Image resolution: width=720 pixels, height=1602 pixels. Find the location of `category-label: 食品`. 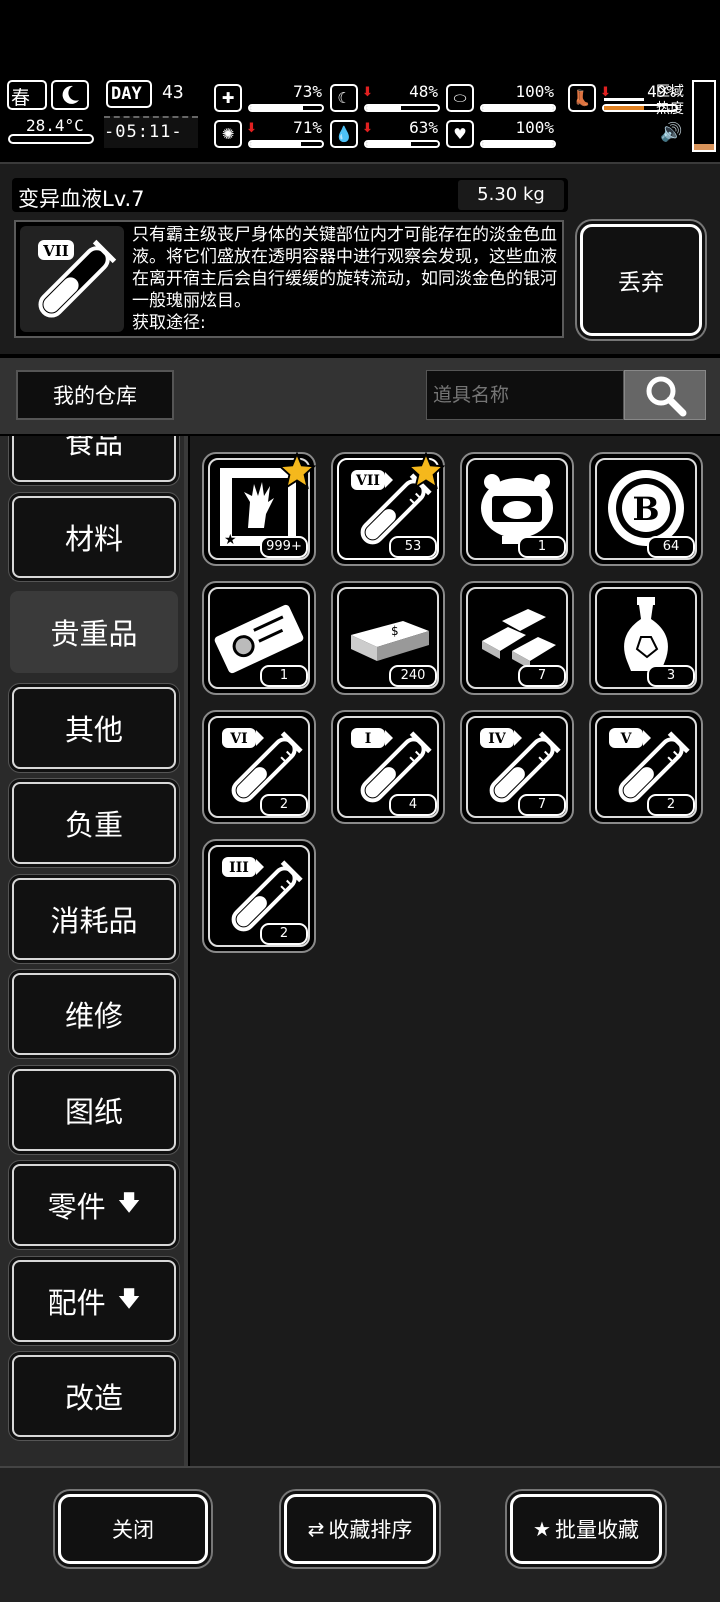

category-label: 食品 is located at coordinates (93, 448).